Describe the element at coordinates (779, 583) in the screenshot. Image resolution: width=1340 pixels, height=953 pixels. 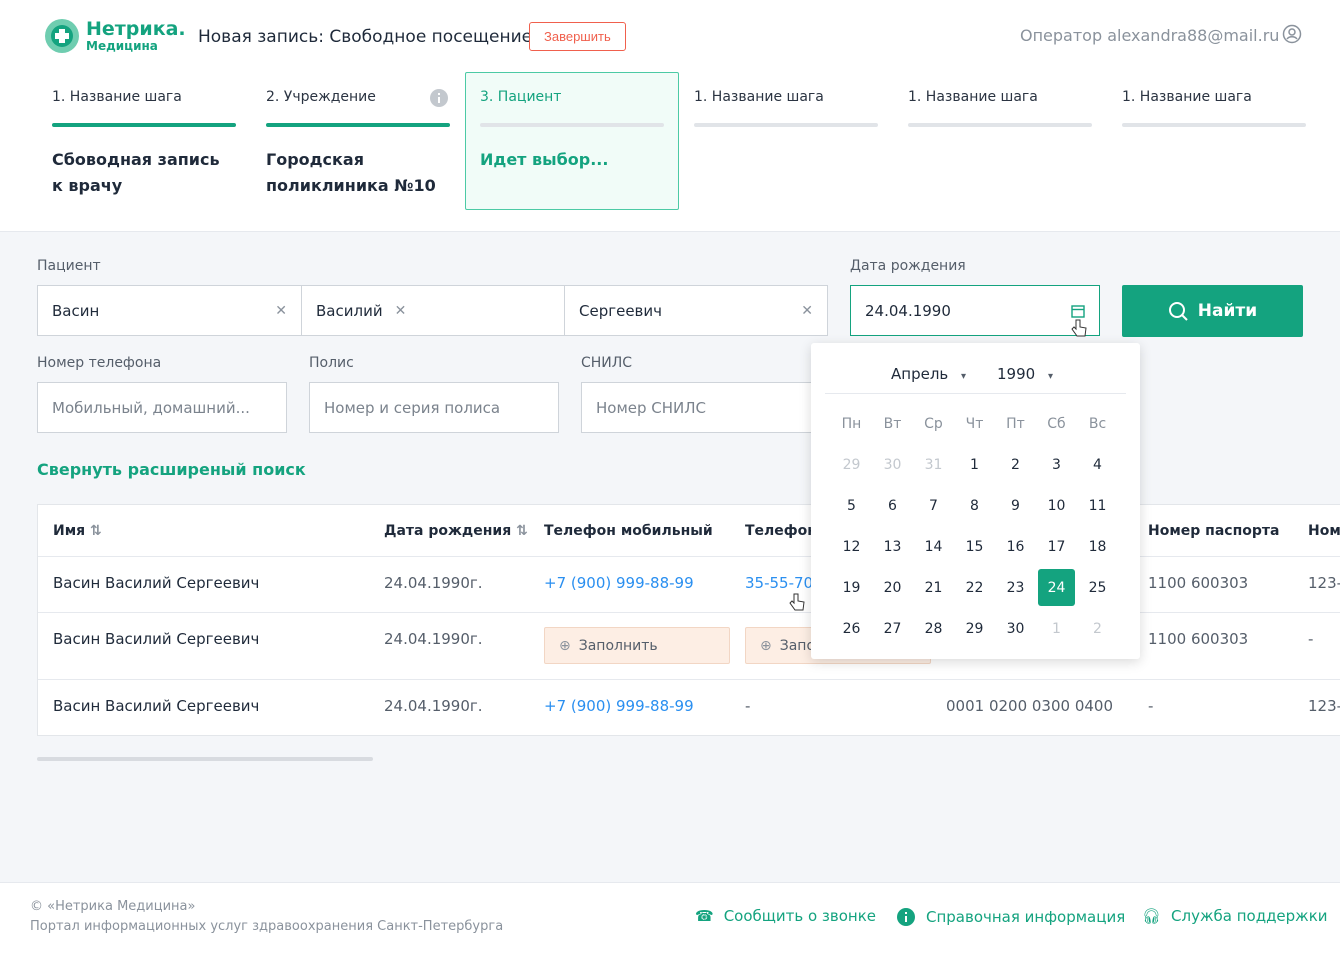
I see `cell-phone-link: 35-55-70` at that location.